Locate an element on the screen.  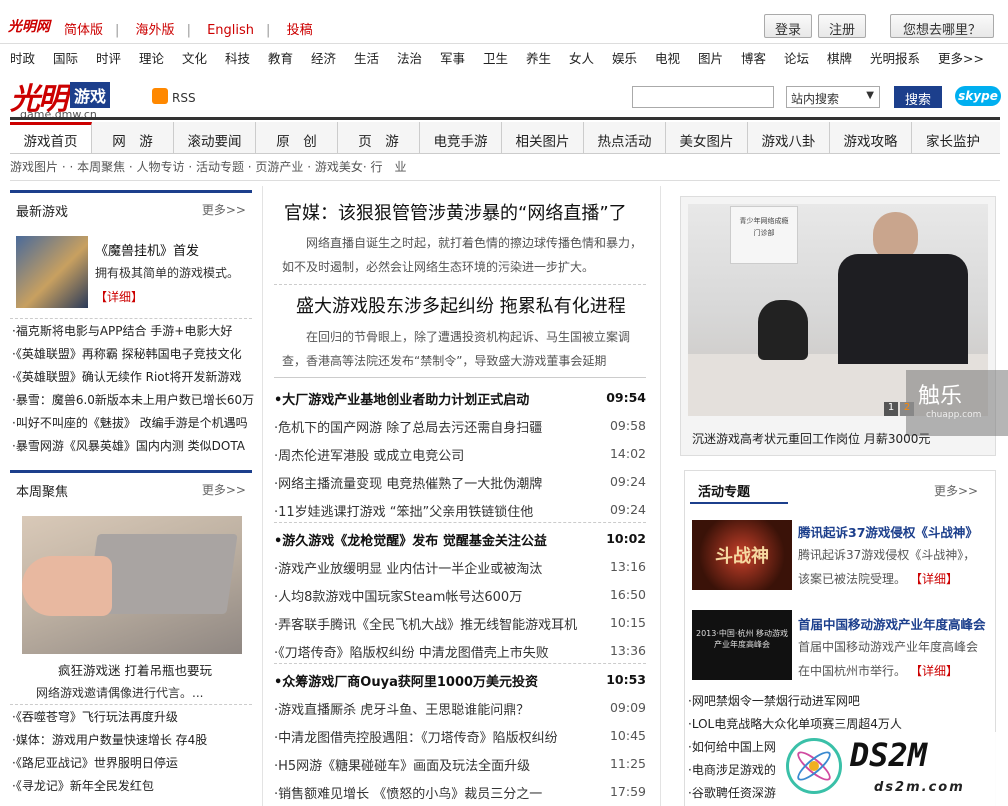
news-row: ·游戏直播厮杀 虎牙斗鱼、王思聪谁能问鼎？ 09:09 is located at coordinates (460, 707).